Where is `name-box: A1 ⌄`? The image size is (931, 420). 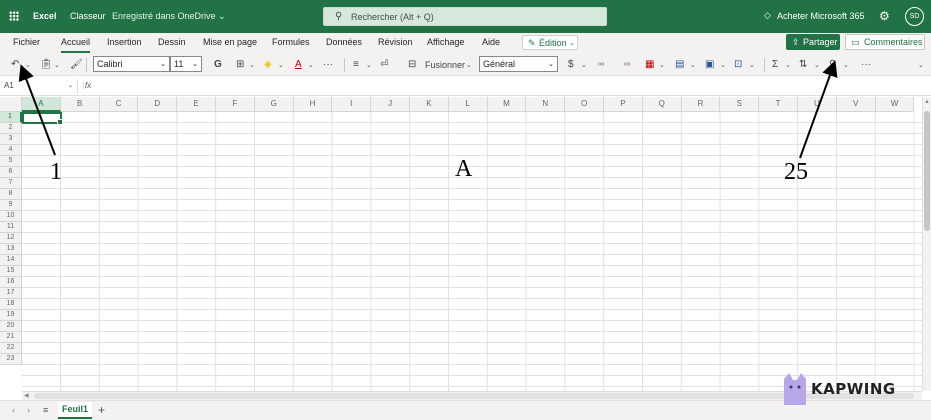
name-box: A1 ⌄ is located at coordinates (39, 86).